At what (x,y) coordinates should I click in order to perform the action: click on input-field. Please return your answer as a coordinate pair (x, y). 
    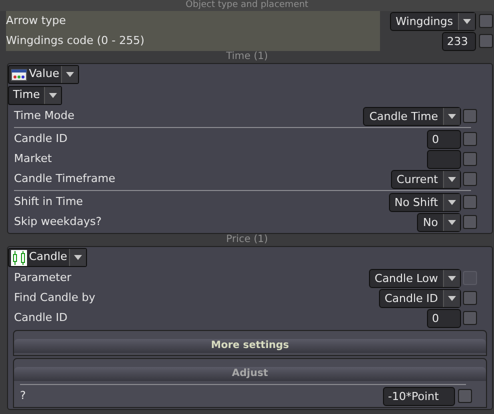
    Looking at the image, I should click on (444, 159).